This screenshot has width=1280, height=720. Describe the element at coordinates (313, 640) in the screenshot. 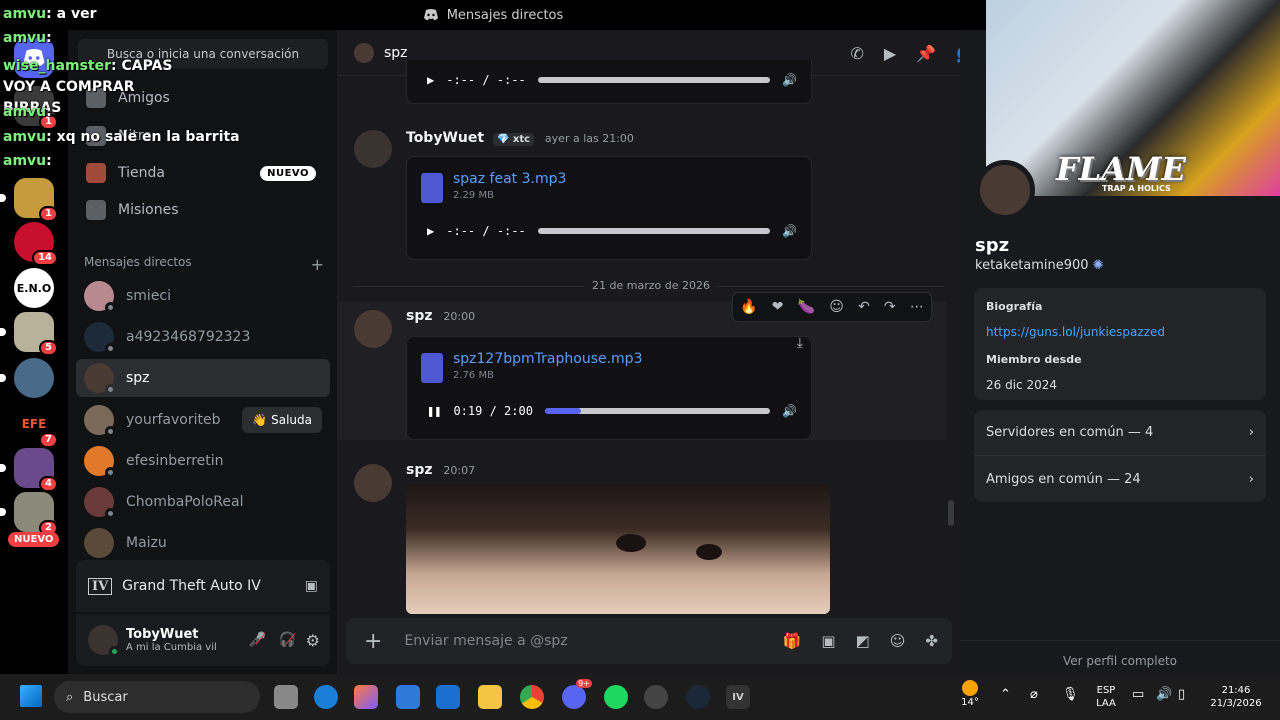

I see `settings-gear-icon: ⚙` at that location.